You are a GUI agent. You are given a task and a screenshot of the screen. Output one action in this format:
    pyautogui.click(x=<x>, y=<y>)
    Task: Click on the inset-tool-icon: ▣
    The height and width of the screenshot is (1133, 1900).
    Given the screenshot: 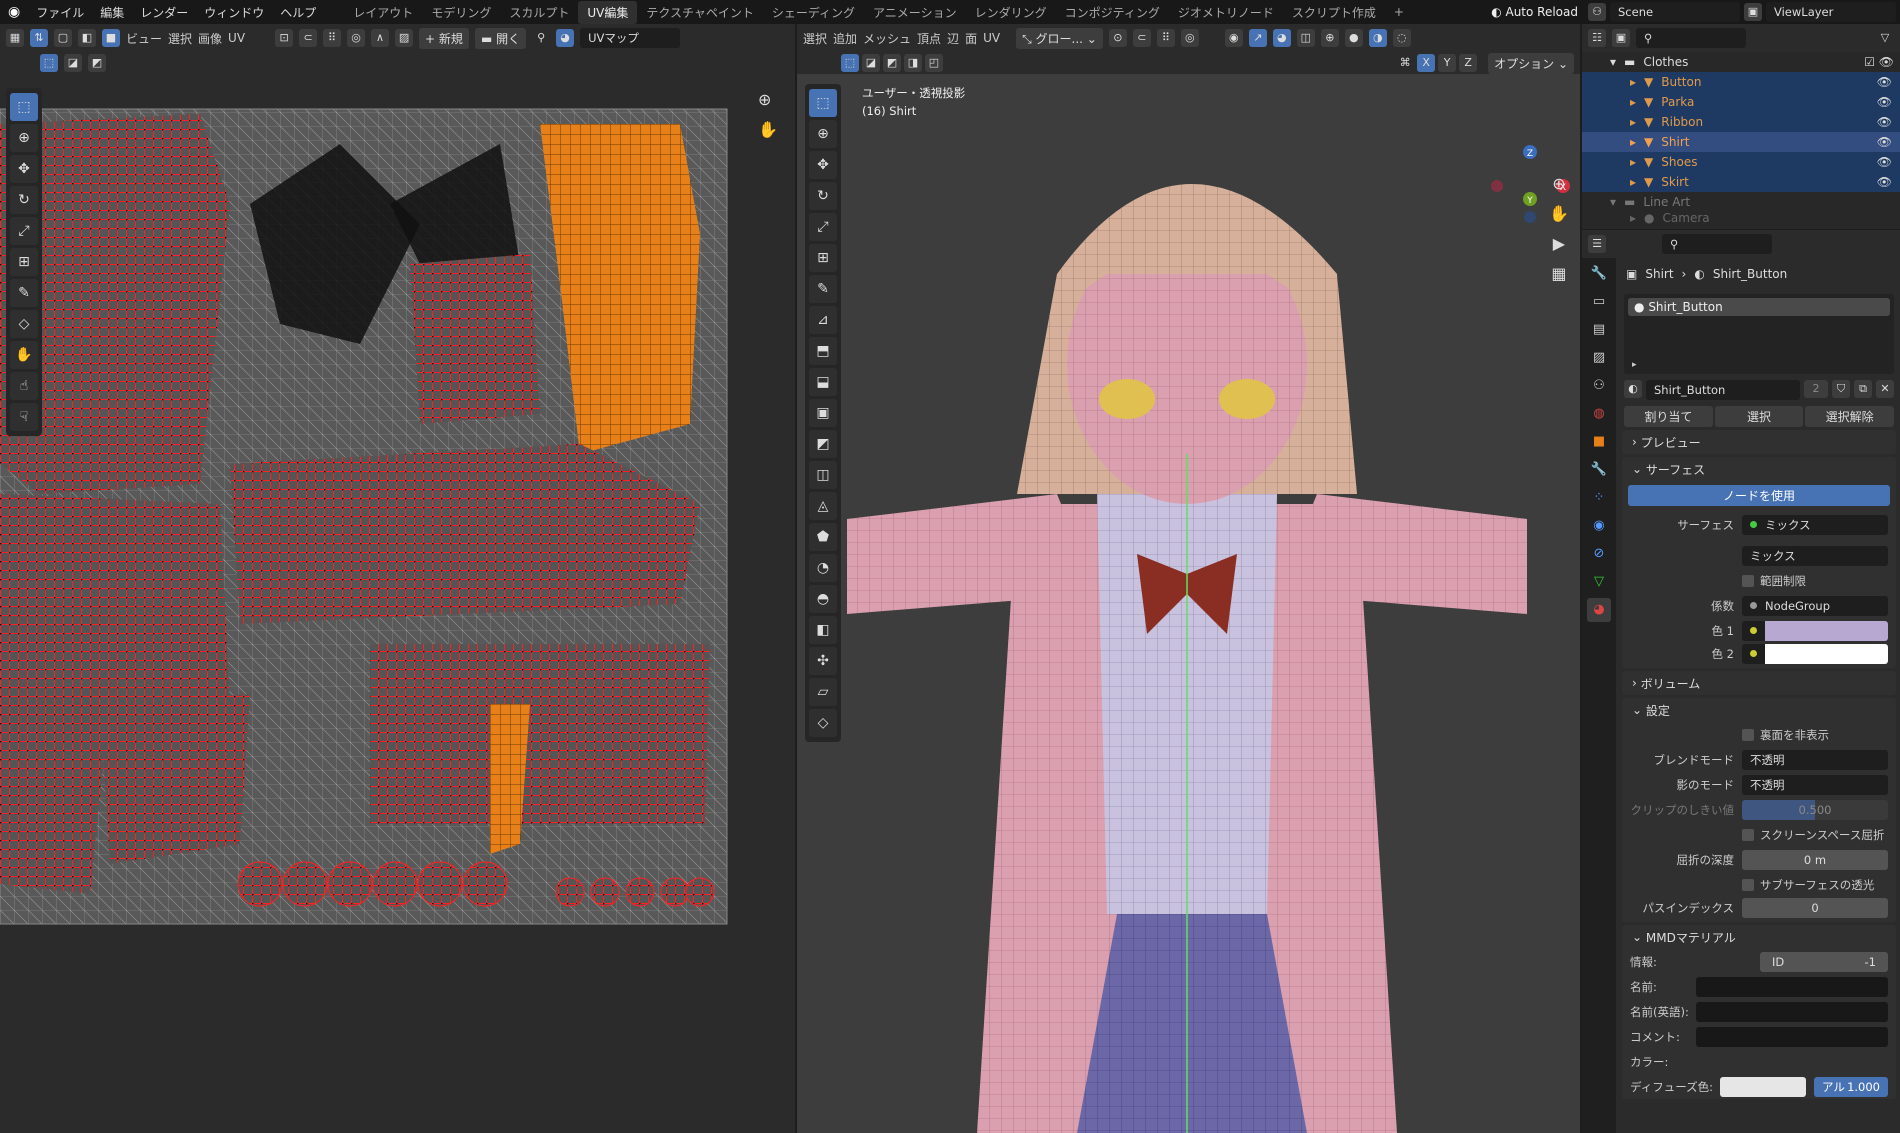 What is the action you would take?
    pyautogui.click(x=823, y=413)
    